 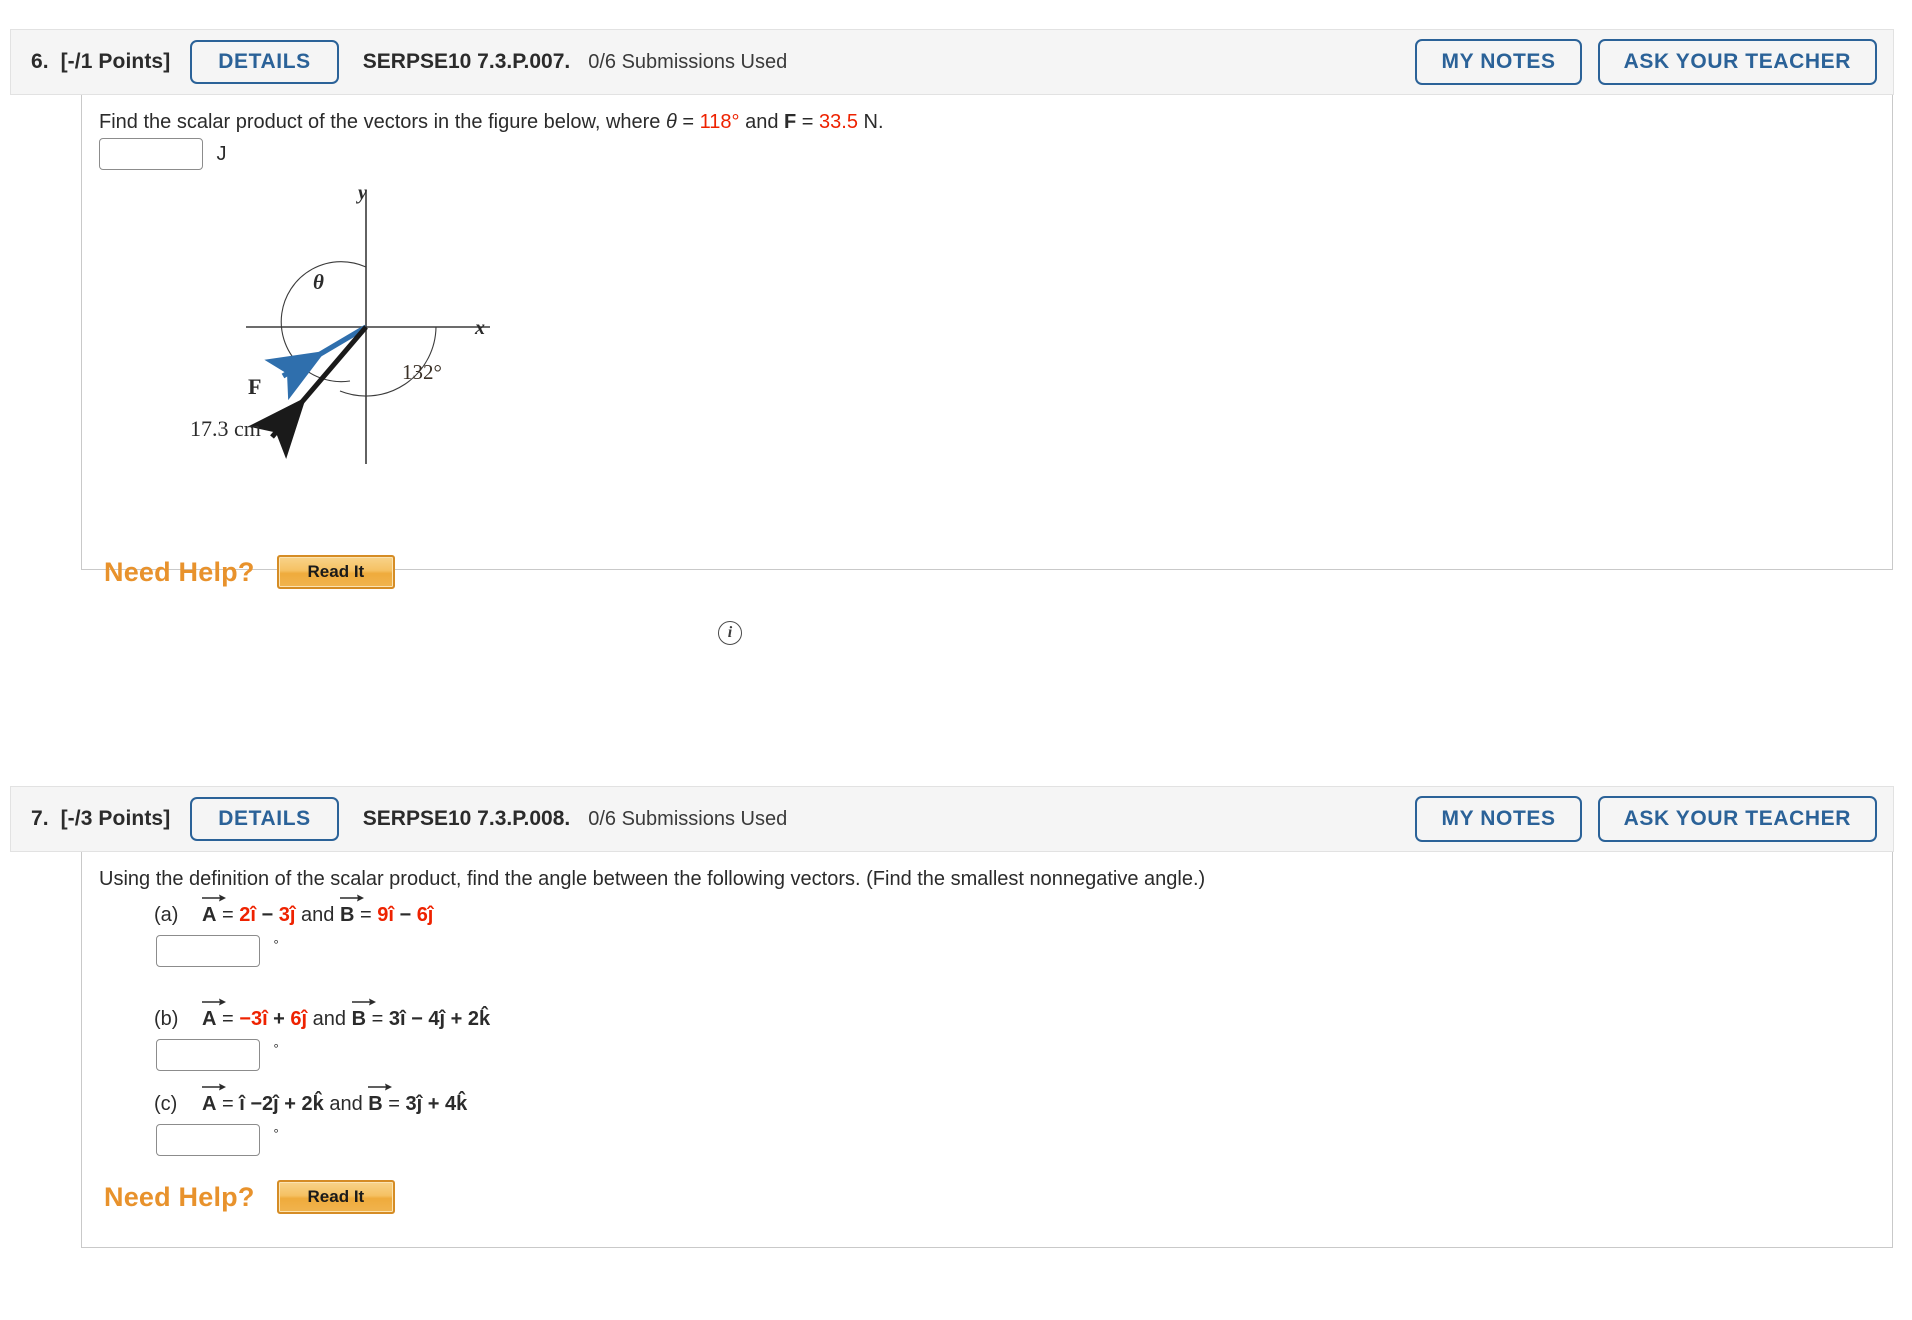 I want to click on vector-a-symbol-c: A, so click(x=214, y=1099).